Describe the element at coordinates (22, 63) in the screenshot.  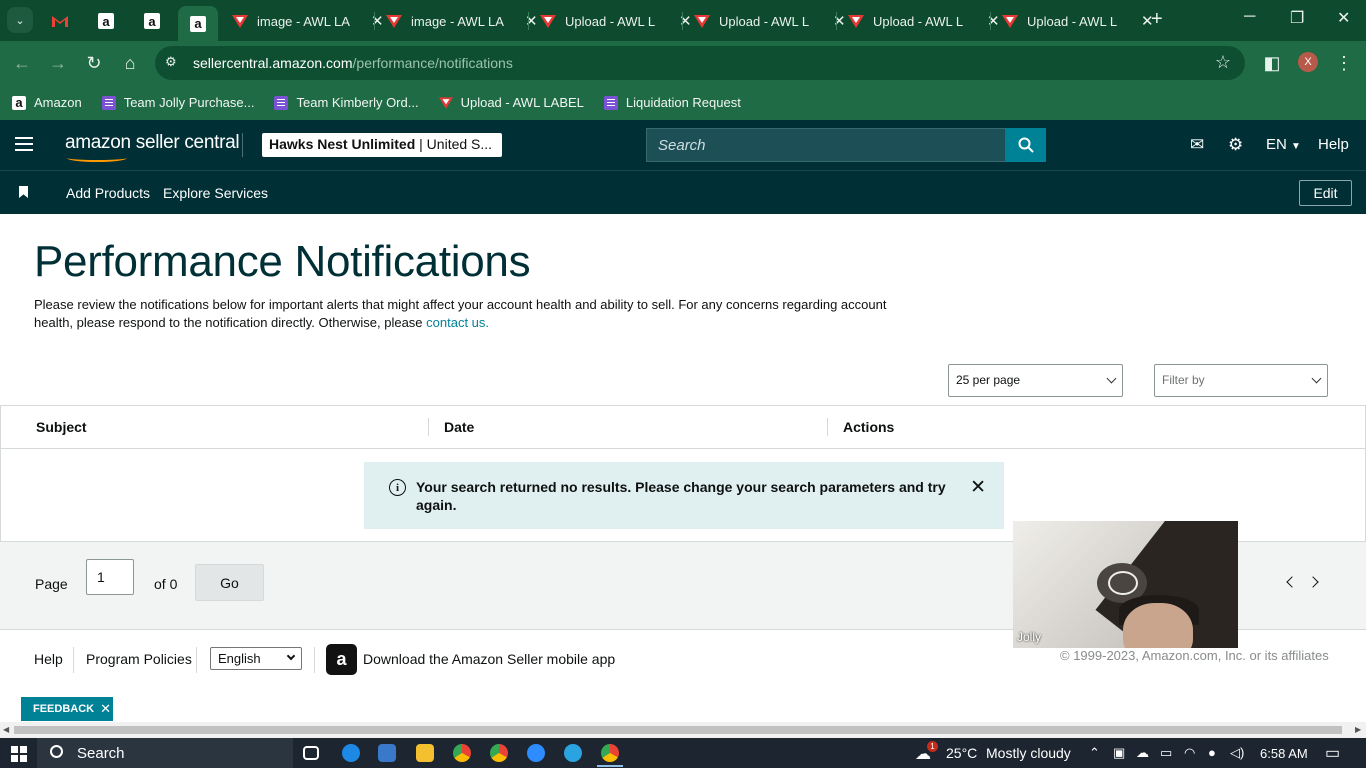
I see `back-arrow-icon: ←` at that location.